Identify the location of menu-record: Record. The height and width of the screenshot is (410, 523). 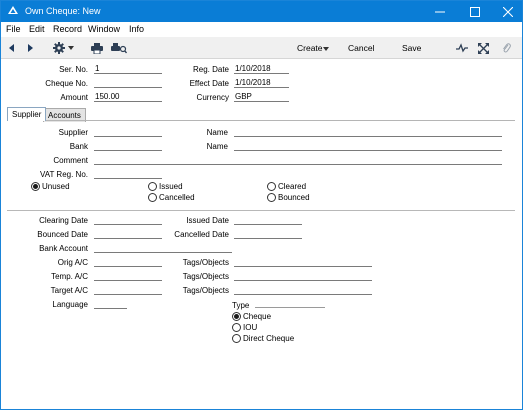
(67, 29).